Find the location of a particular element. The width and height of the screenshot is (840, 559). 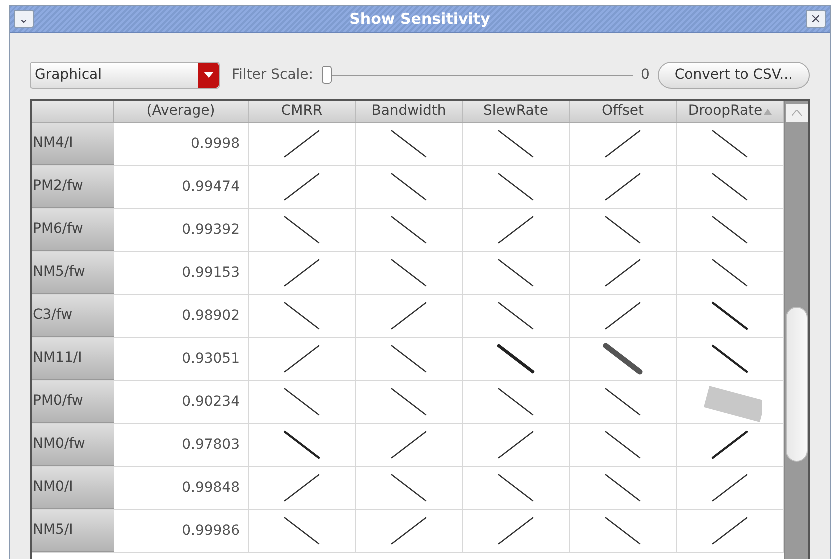

table-cell: 0.90234 is located at coordinates (181, 402).